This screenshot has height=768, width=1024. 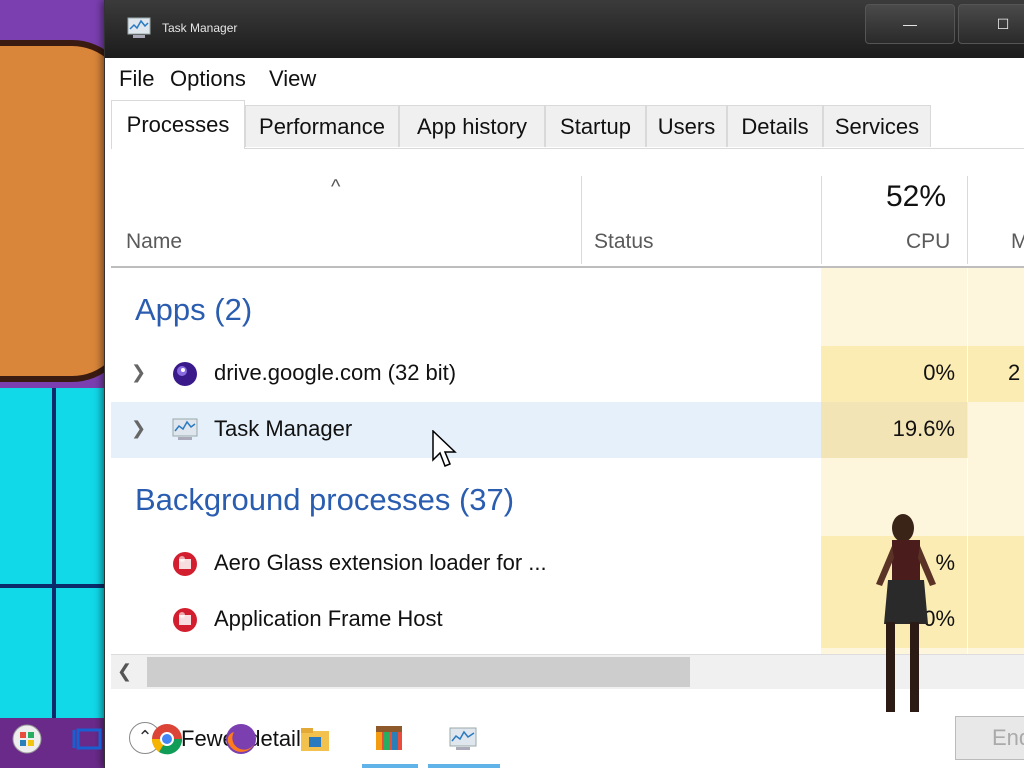 What do you see at coordinates (923, 428) in the screenshot?
I see `cpu-value: 19.6%` at bounding box center [923, 428].